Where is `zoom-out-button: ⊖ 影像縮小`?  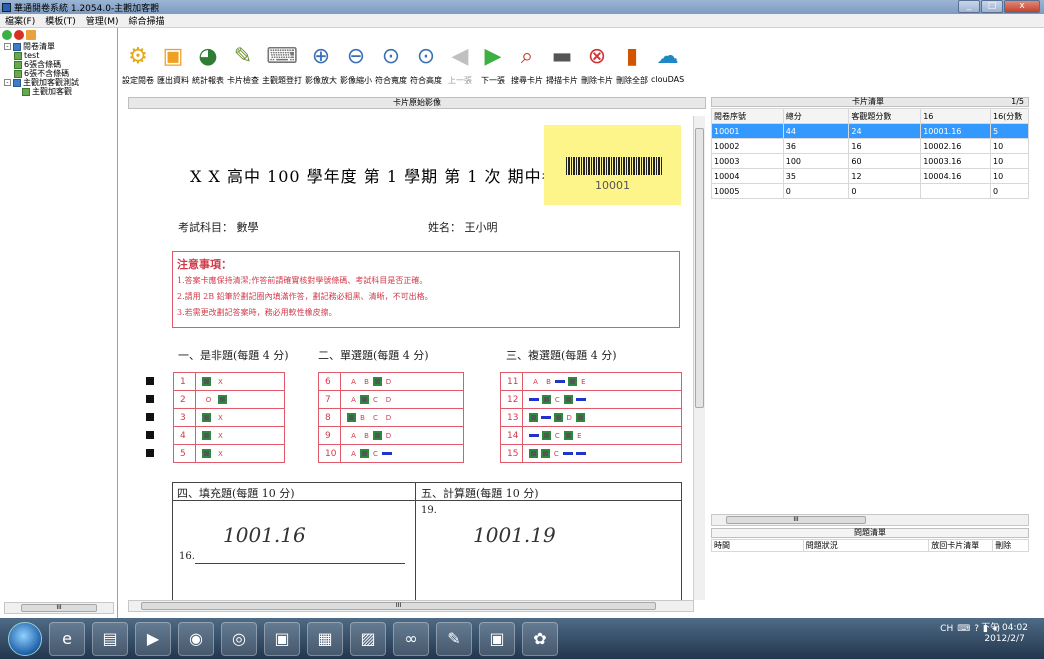 zoom-out-button: ⊖ 影像縮小 is located at coordinates (356, 68).